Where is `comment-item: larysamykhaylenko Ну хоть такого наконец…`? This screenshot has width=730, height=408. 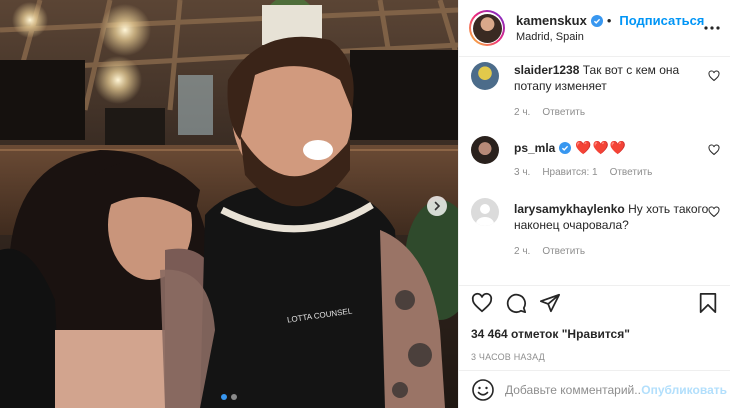
comment-item: larysamykhaylenko Ну хоть такого наконец… is located at coordinates (597, 227).